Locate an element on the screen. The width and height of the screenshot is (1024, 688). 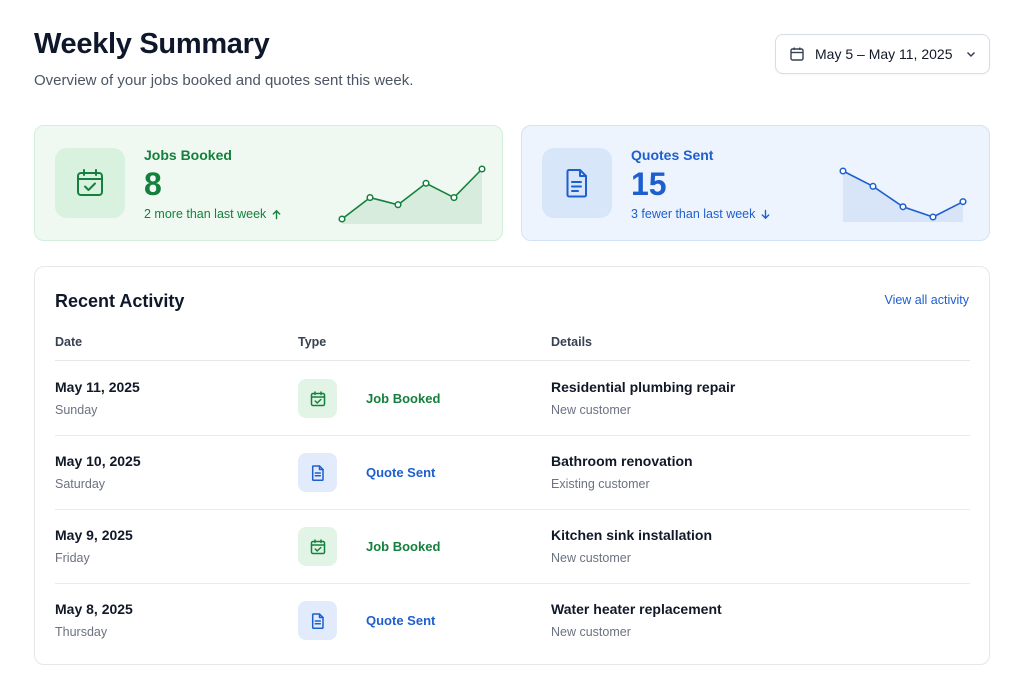
row-day: Sunday is located at coordinates (76, 410).